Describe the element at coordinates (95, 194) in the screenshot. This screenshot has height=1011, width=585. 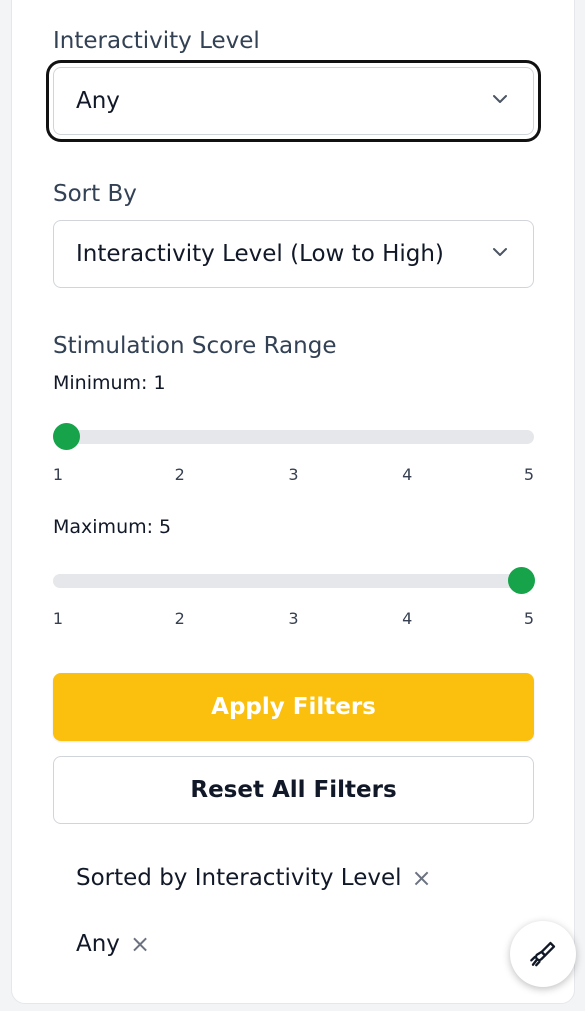
I see `sort-by-label: Sort By` at that location.